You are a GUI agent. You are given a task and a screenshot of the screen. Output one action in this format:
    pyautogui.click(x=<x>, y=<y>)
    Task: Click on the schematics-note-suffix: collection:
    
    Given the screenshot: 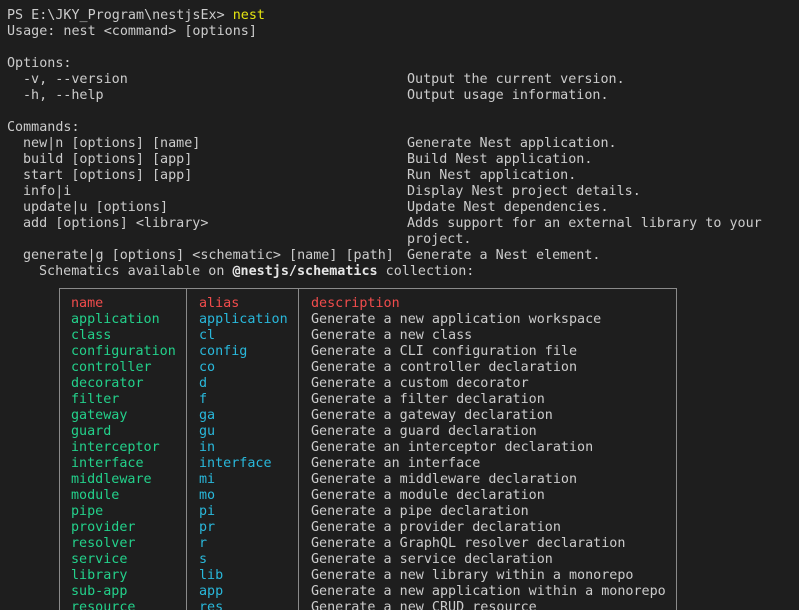 What is the action you would take?
    pyautogui.click(x=426, y=271)
    